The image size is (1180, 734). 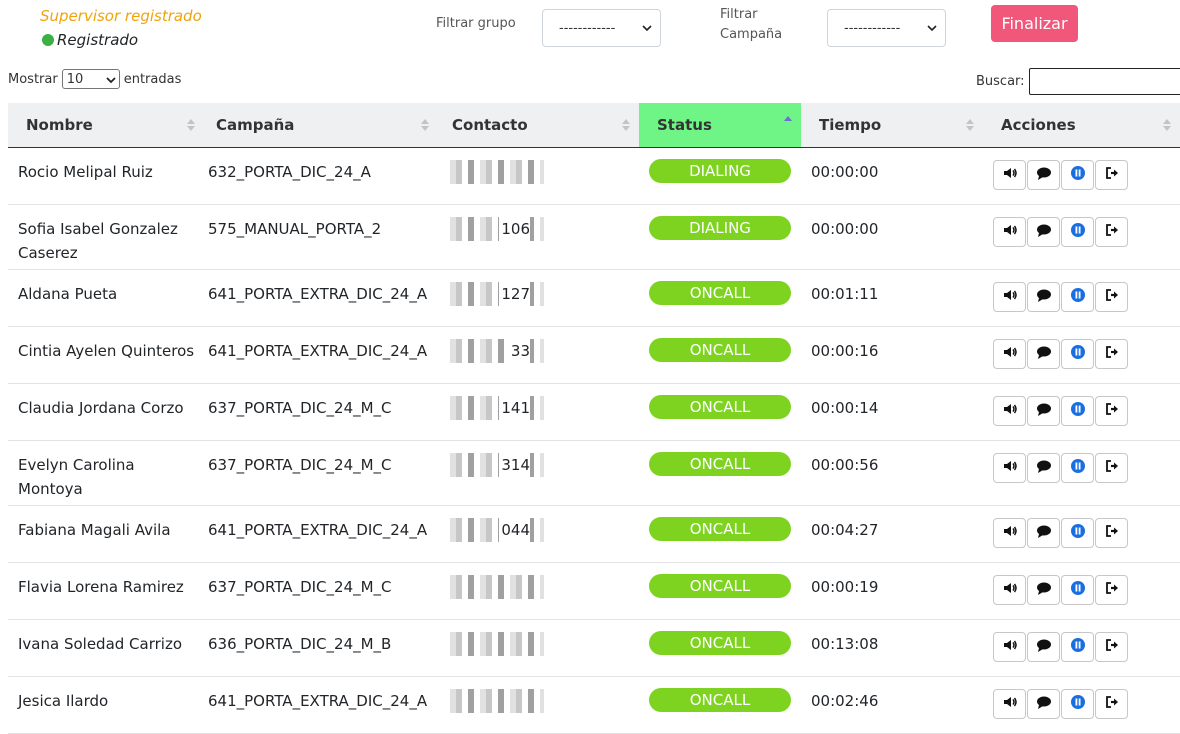 I want to click on cell-nombre: Sofia Isabel Gonzalez Caserez, so click(x=110, y=235).